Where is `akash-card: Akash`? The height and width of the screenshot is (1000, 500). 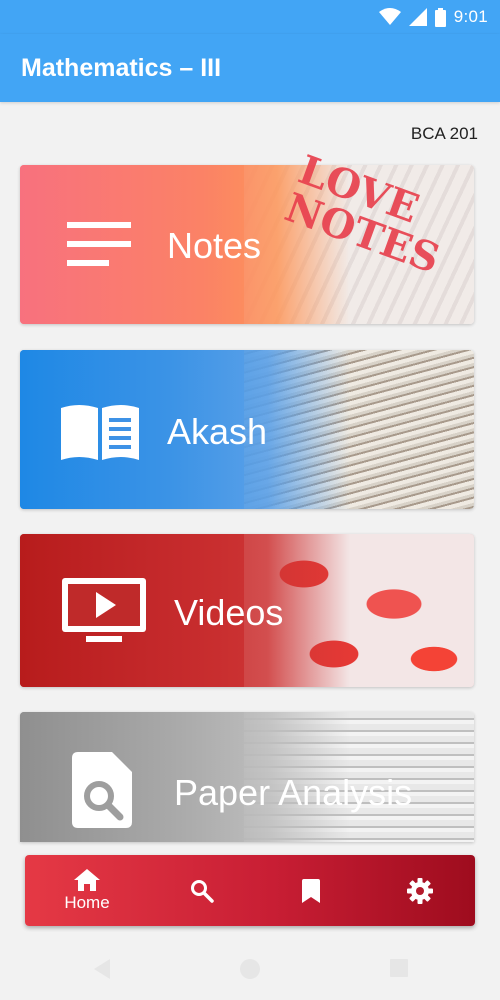
akash-card: Akash is located at coordinates (247, 429).